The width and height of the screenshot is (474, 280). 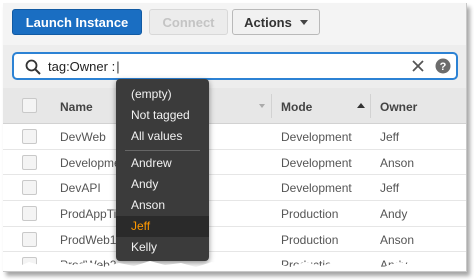 What do you see at coordinates (29, 105) in the screenshot?
I see `select-all-checkbox` at bounding box center [29, 105].